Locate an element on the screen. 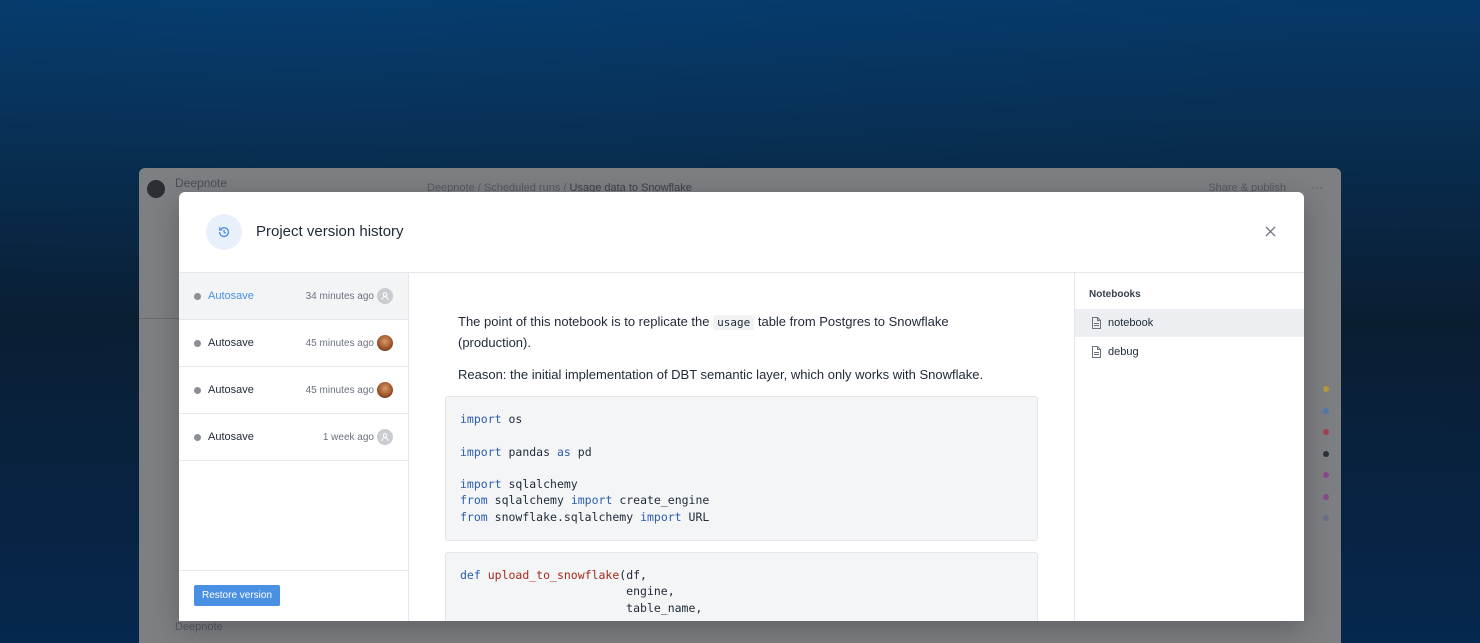 The image size is (1480, 643). notebook-label: debug is located at coordinates (1123, 352).